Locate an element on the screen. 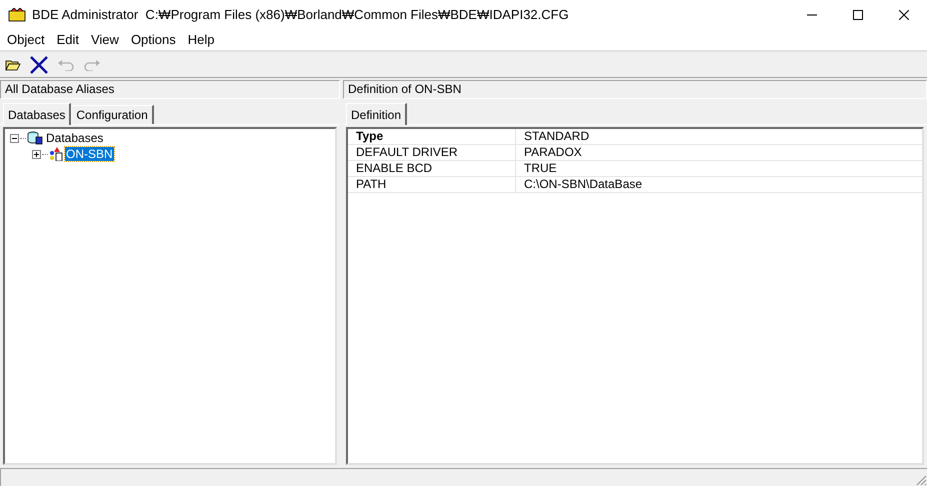 The width and height of the screenshot is (927, 486). cross-icon is located at coordinates (39, 65).